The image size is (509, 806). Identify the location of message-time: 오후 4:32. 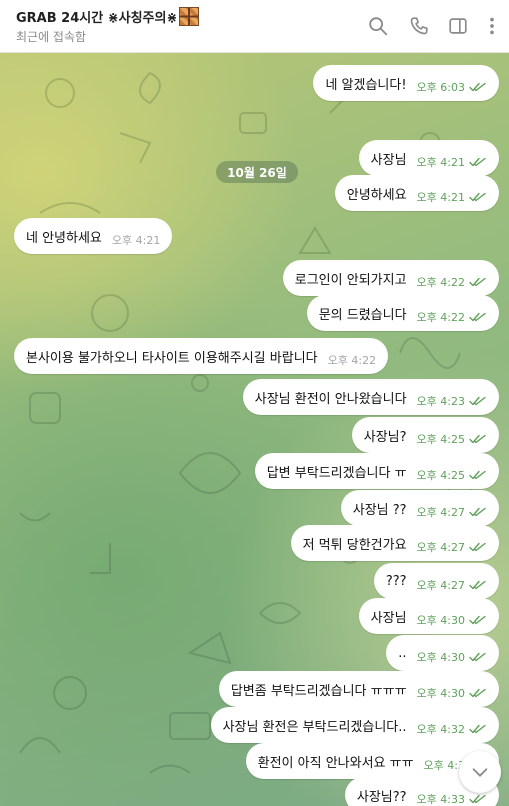
(440, 729).